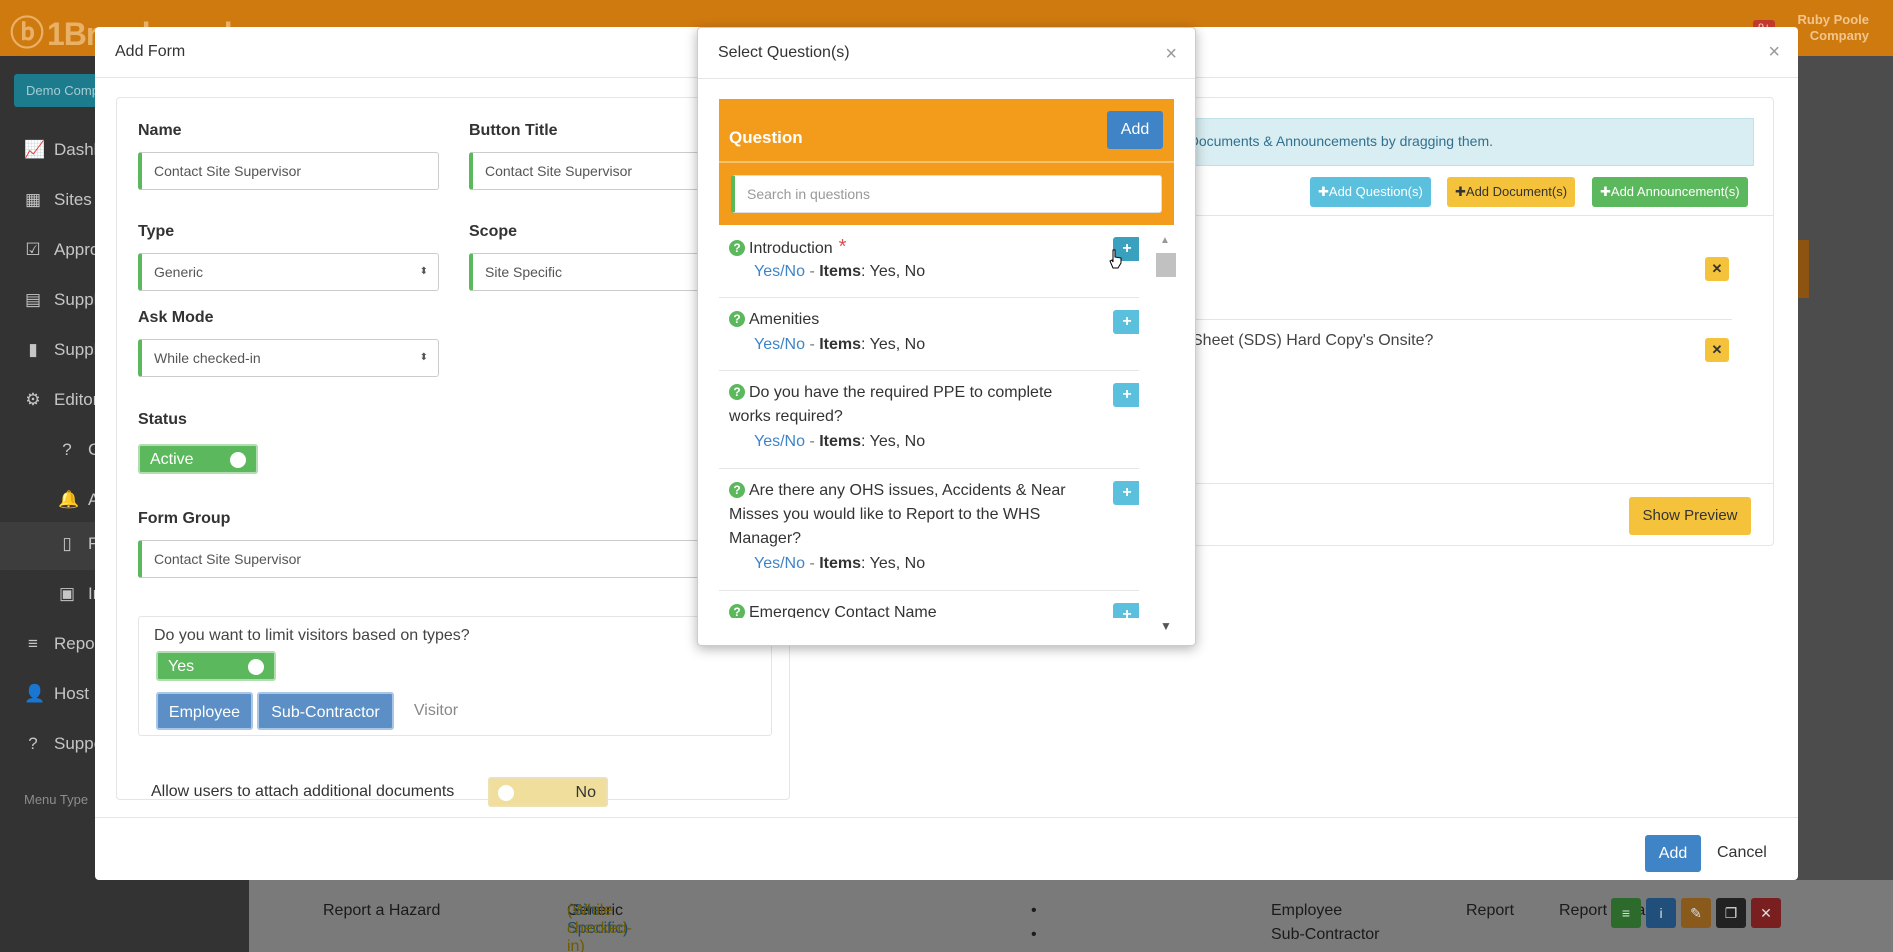 This screenshot has width=1893, height=952. I want to click on scrollbar: ▲ ▼, so click(1164, 434).